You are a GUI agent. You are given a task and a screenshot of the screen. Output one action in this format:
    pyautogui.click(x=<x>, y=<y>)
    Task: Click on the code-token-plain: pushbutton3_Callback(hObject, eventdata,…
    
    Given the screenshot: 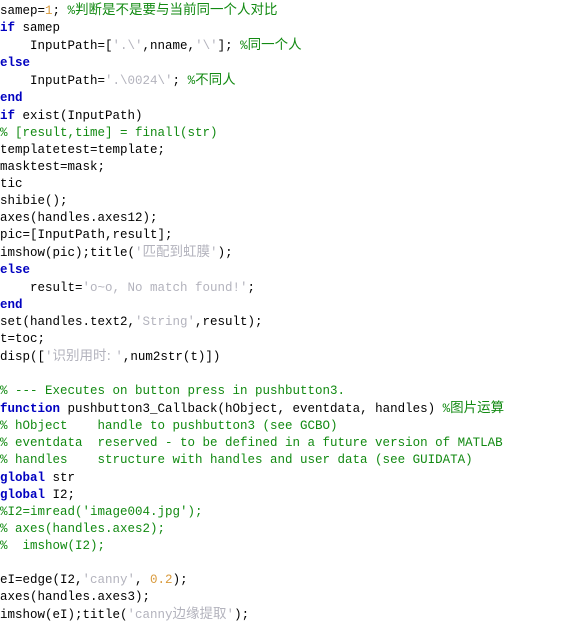 What is the action you would take?
    pyautogui.click(x=251, y=409)
    